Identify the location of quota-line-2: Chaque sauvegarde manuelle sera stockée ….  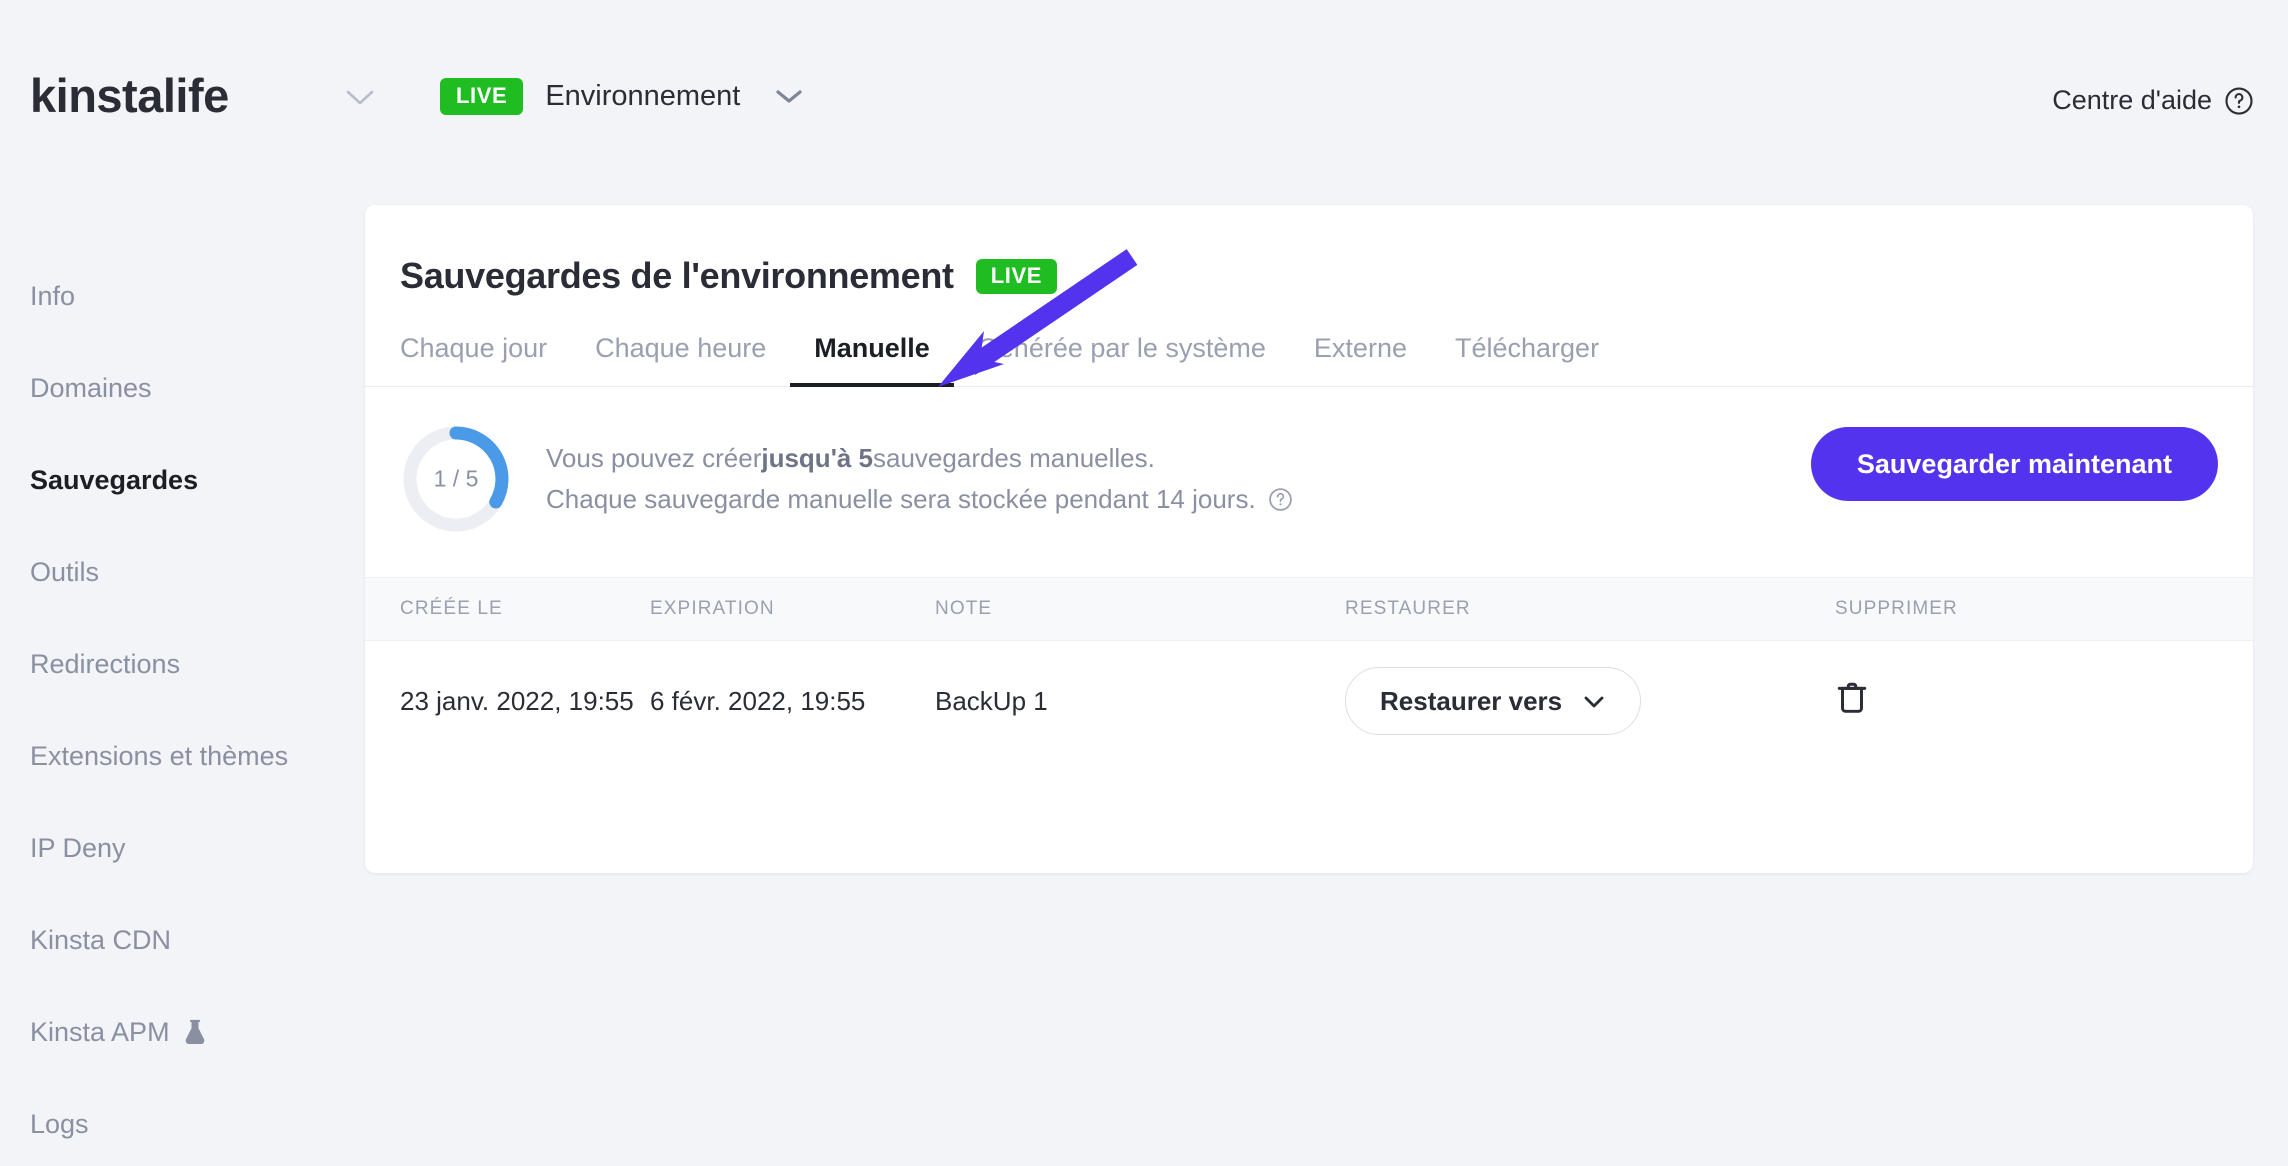
(919, 499).